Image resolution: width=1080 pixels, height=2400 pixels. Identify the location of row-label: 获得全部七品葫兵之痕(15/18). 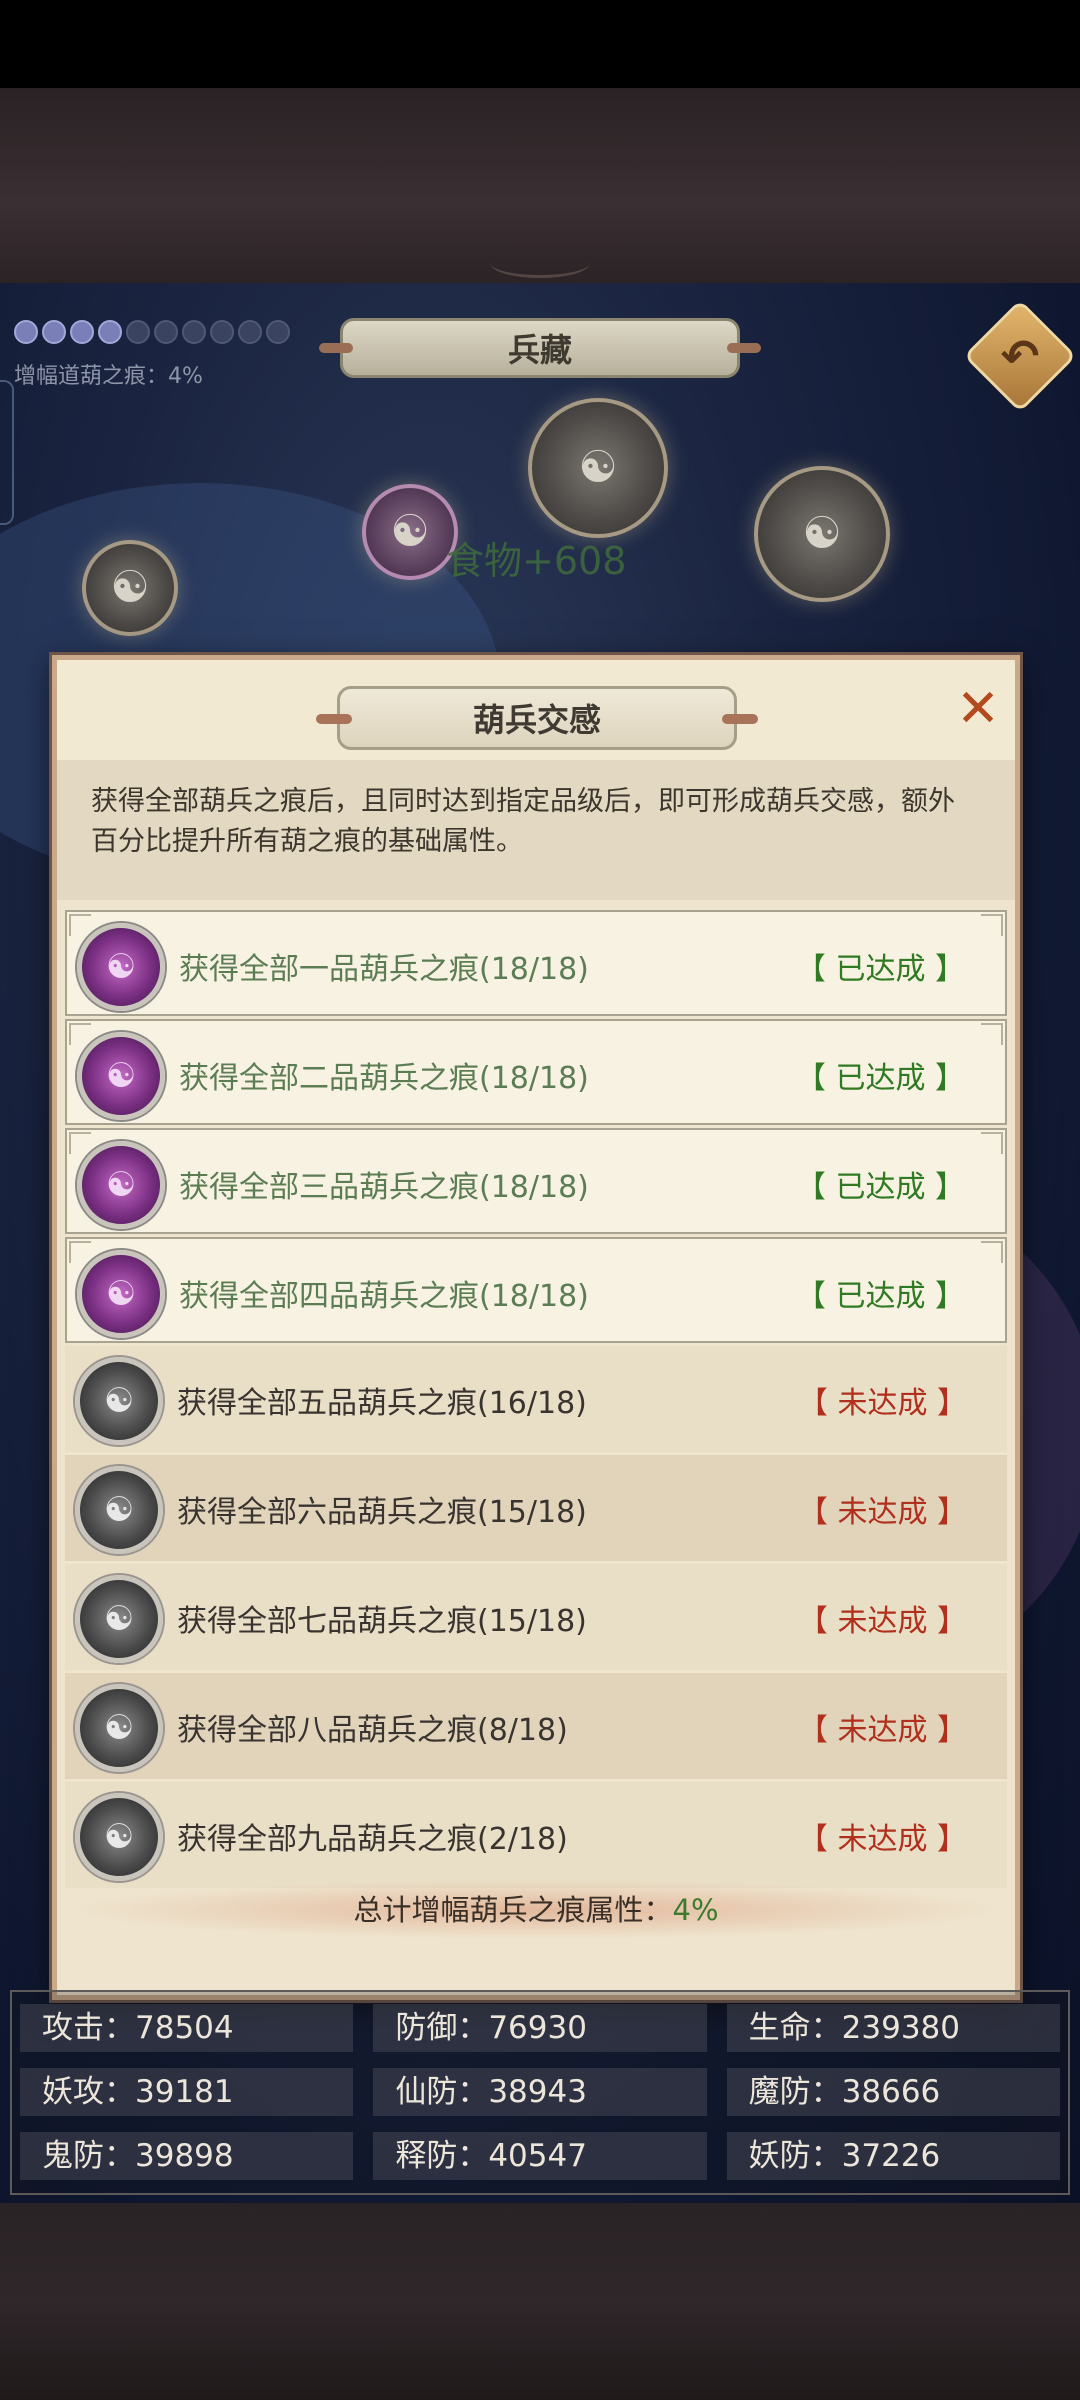
(382, 1621).